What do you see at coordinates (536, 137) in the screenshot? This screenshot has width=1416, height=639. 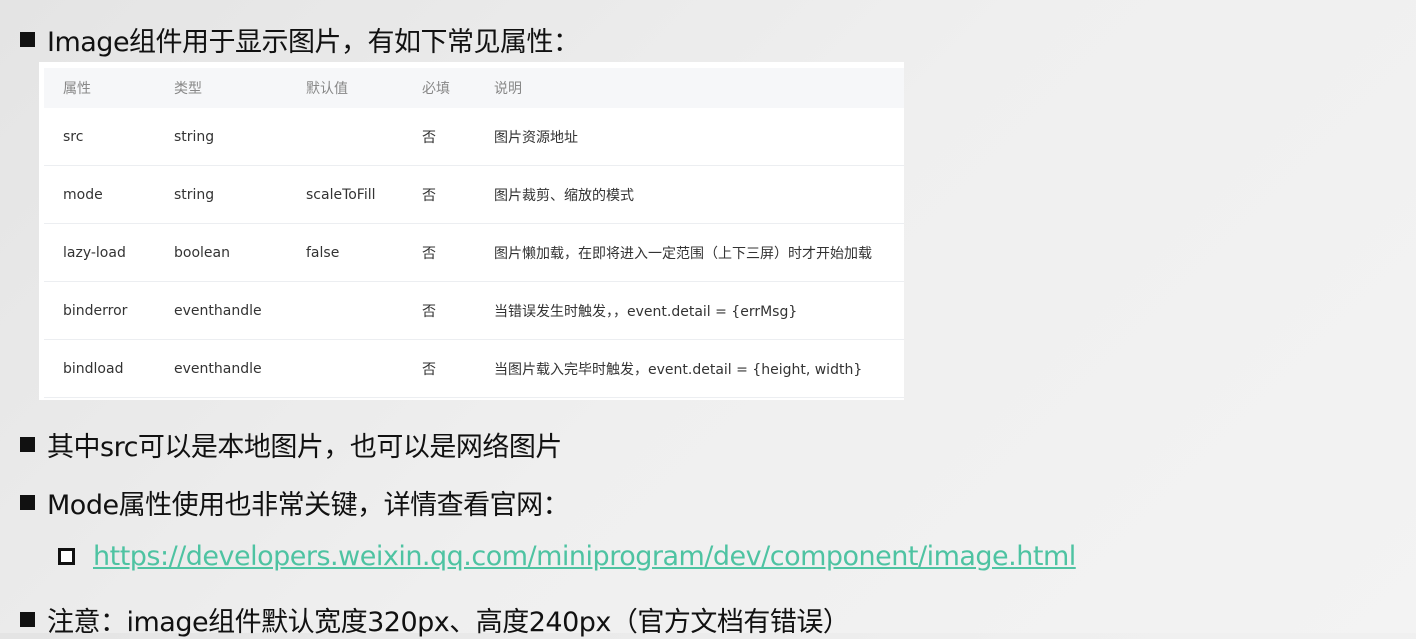 I see `table-cell: 图片资源地址` at bounding box center [536, 137].